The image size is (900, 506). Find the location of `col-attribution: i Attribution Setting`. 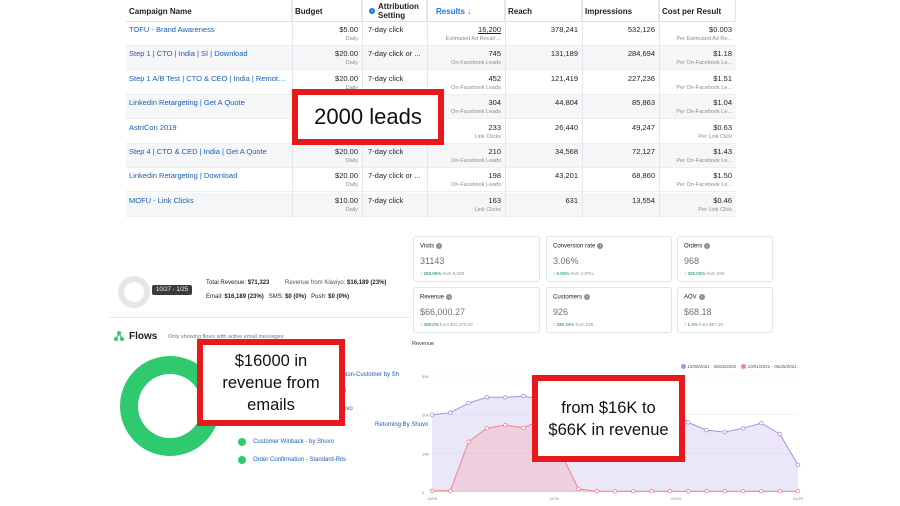

col-attribution: i Attribution Setting is located at coordinates (394, 11).